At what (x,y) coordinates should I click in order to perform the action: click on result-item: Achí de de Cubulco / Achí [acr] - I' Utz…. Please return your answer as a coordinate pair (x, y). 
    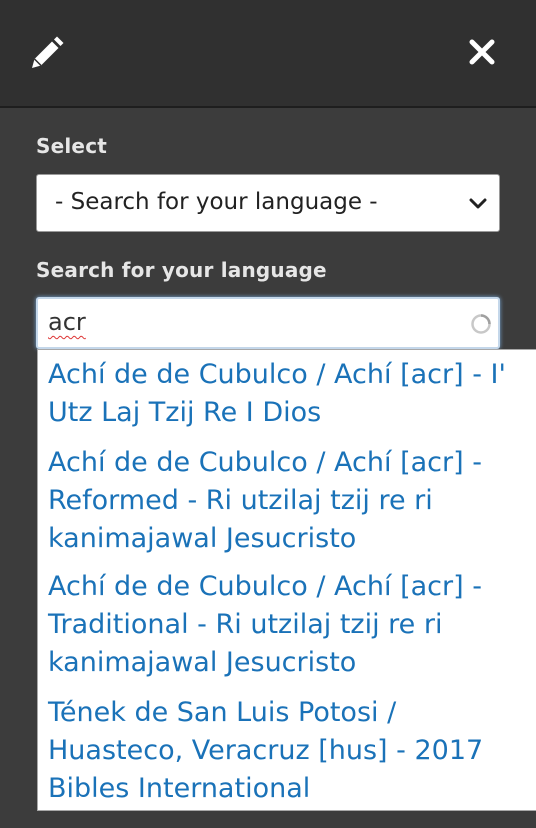
    Looking at the image, I should click on (288, 394).